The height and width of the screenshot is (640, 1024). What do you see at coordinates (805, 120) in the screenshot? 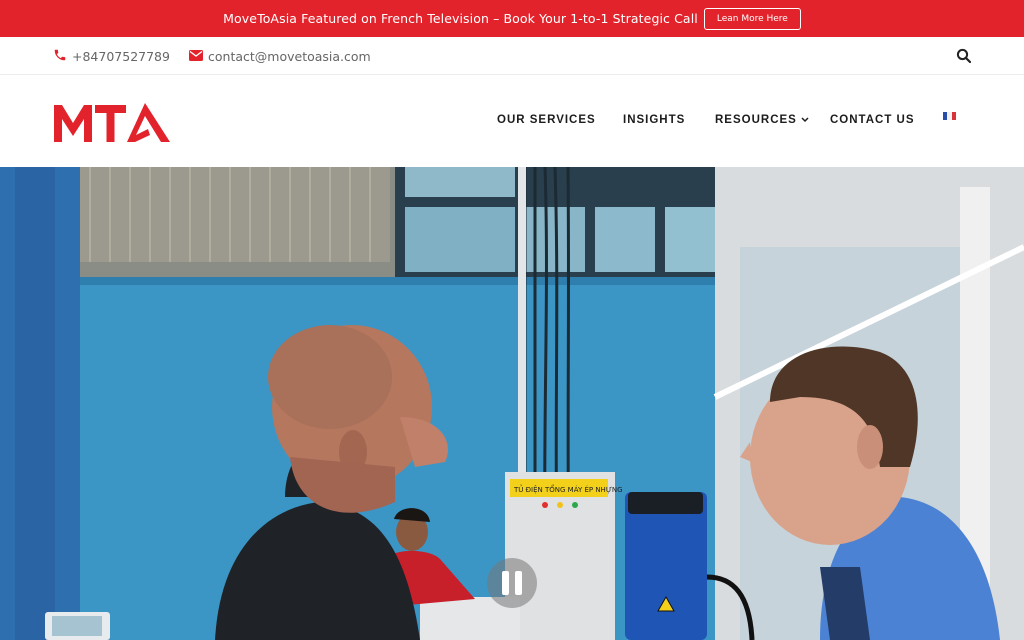
I see `chevron-down-icon` at bounding box center [805, 120].